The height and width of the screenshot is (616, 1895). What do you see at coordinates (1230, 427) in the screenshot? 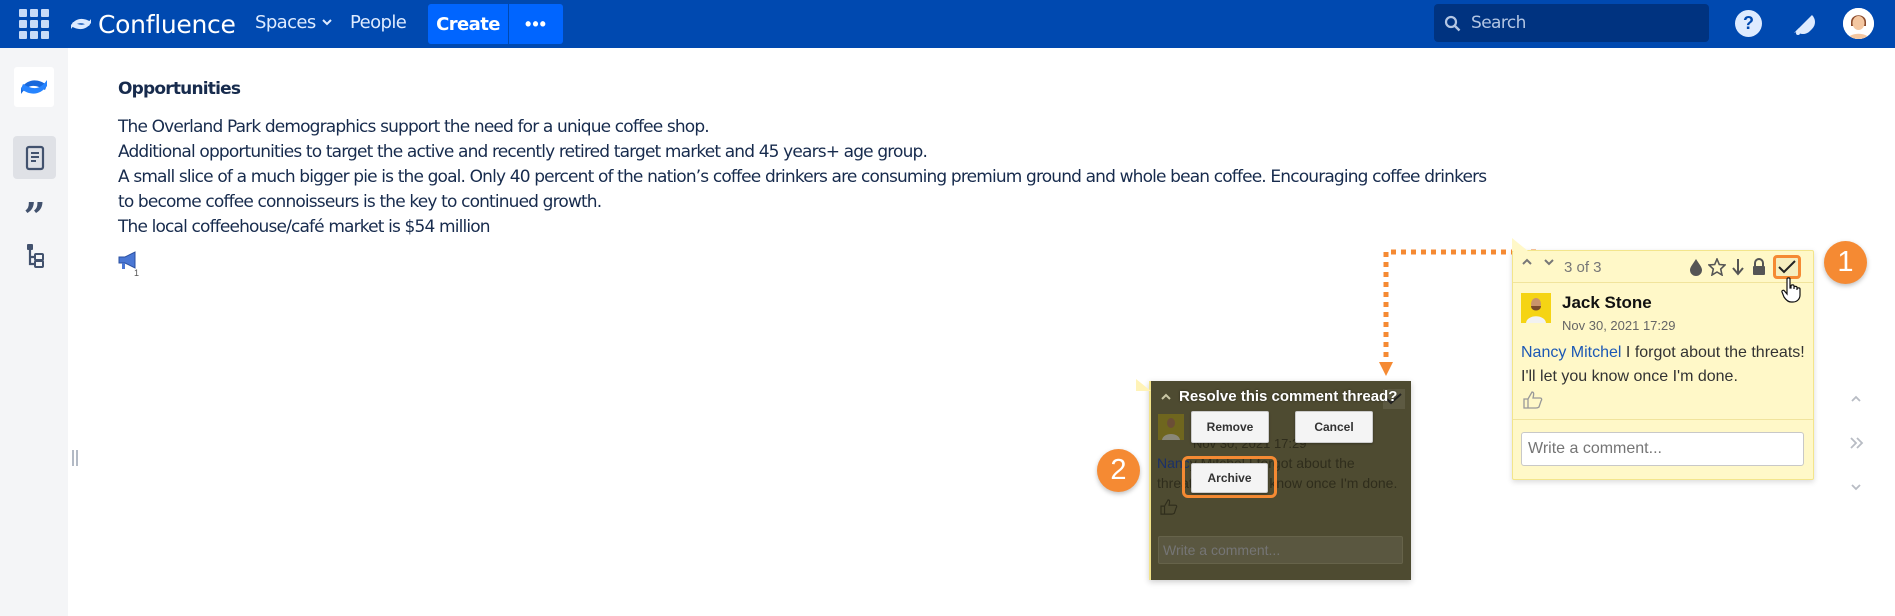
I see `remove-button: Remove` at bounding box center [1230, 427].